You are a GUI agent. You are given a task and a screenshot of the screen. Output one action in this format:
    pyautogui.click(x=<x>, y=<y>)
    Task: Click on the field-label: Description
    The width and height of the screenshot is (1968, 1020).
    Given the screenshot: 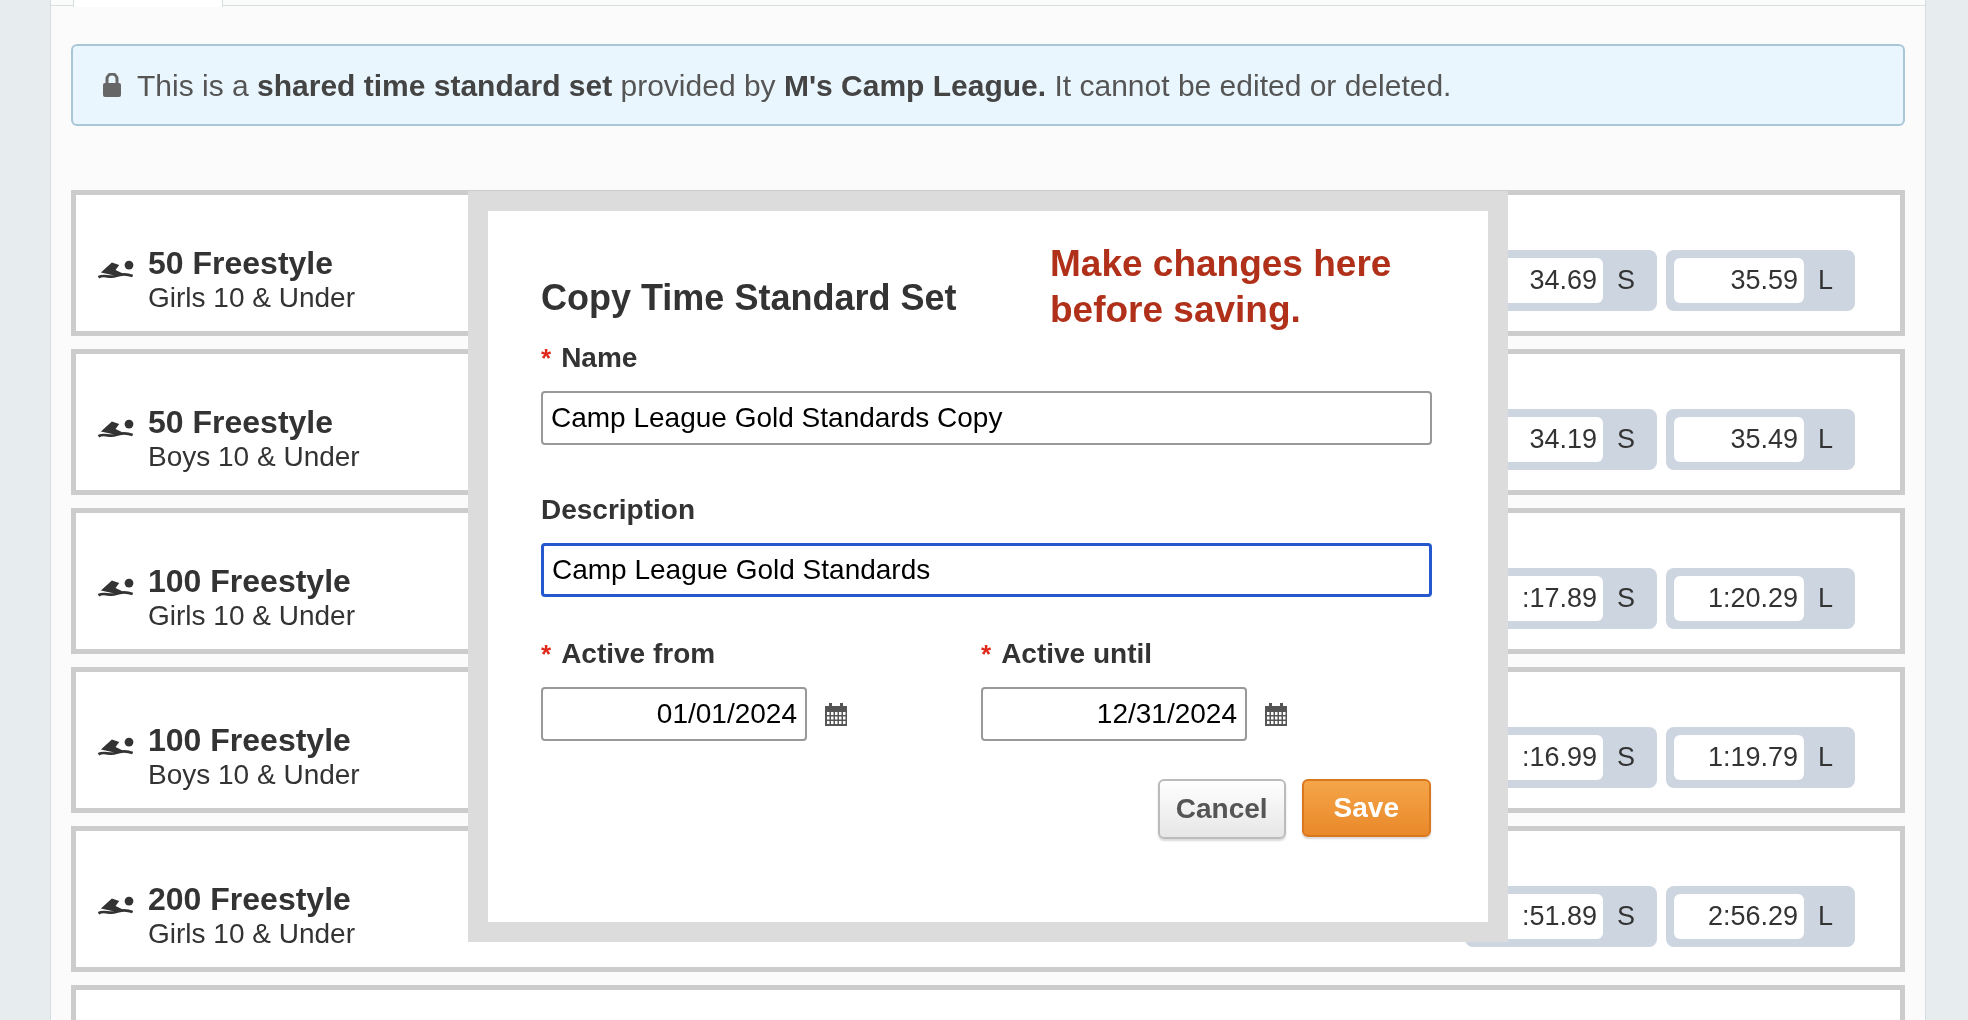 What is the action you would take?
    pyautogui.click(x=618, y=510)
    